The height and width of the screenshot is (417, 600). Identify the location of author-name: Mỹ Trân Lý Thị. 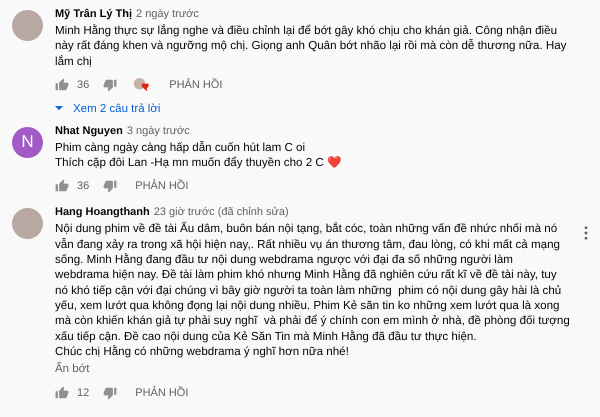
(93, 14).